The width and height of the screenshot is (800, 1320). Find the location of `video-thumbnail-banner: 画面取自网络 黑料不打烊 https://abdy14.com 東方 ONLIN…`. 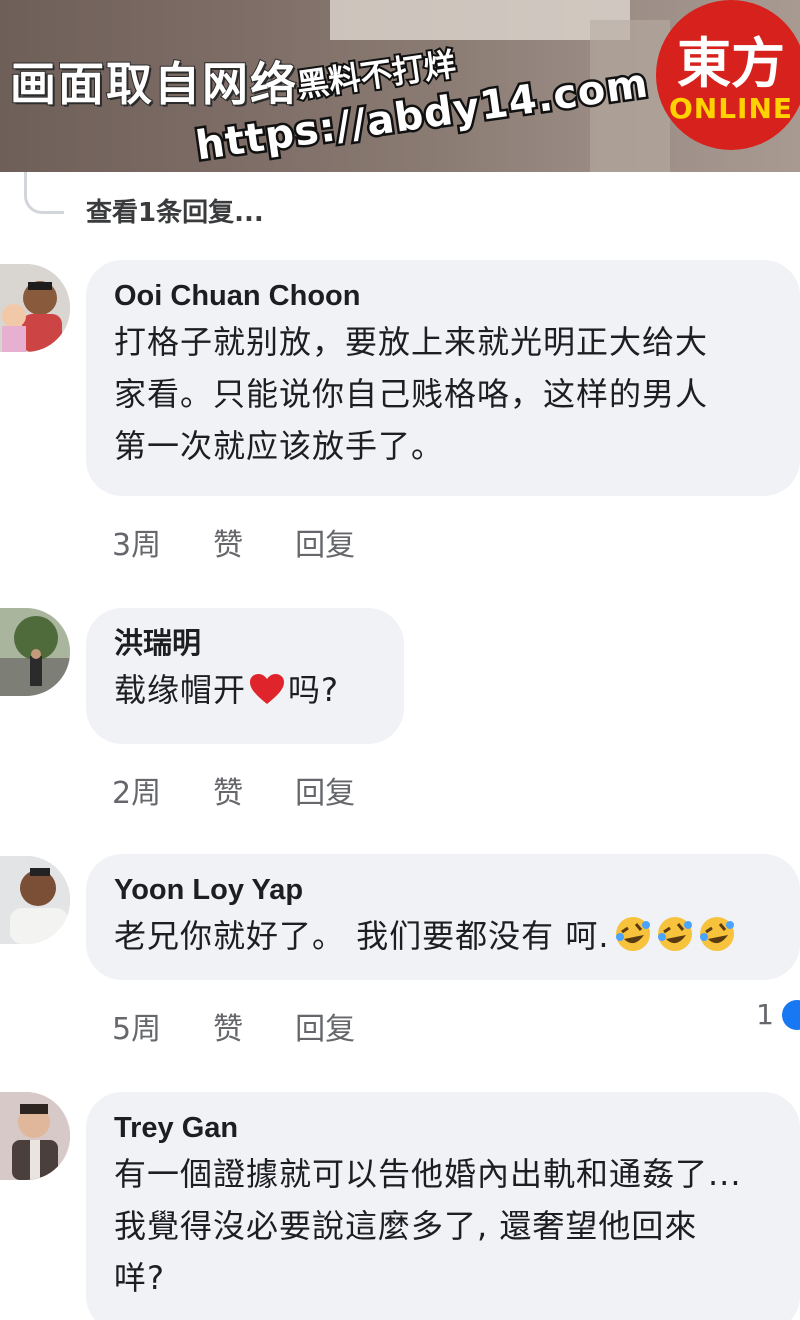

video-thumbnail-banner: 画面取自网络 黑料不打烊 https://abdy14.com 東方 ONLIN… is located at coordinates (400, 86).